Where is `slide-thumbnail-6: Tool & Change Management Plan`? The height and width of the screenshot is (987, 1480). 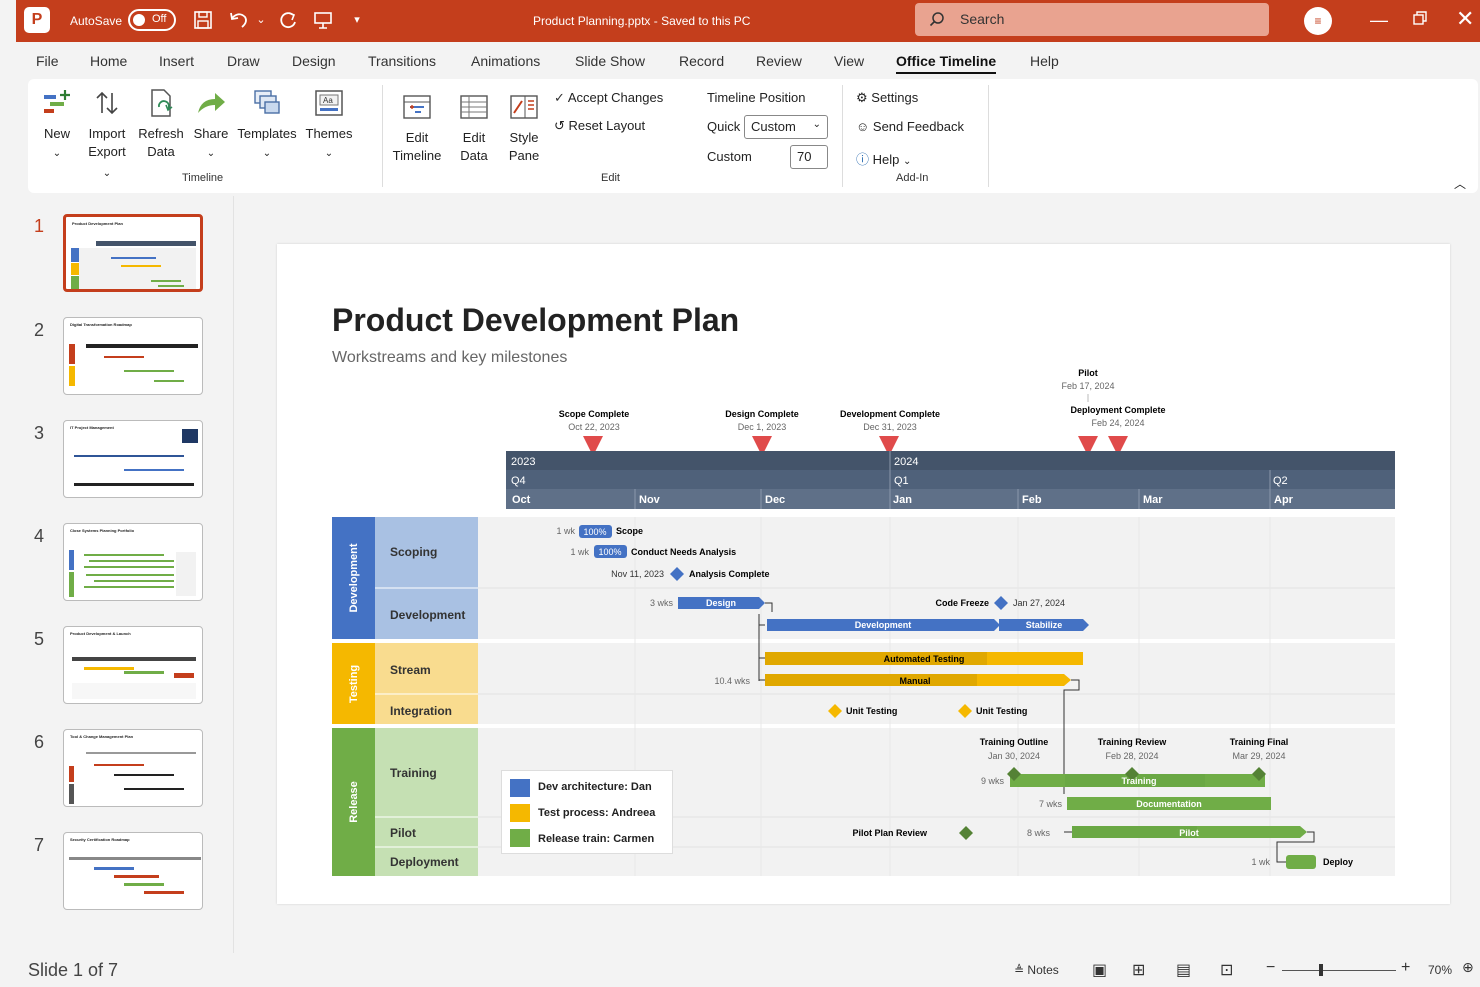
slide-thumbnail-6: Tool & Change Management Plan is located at coordinates (133, 768).